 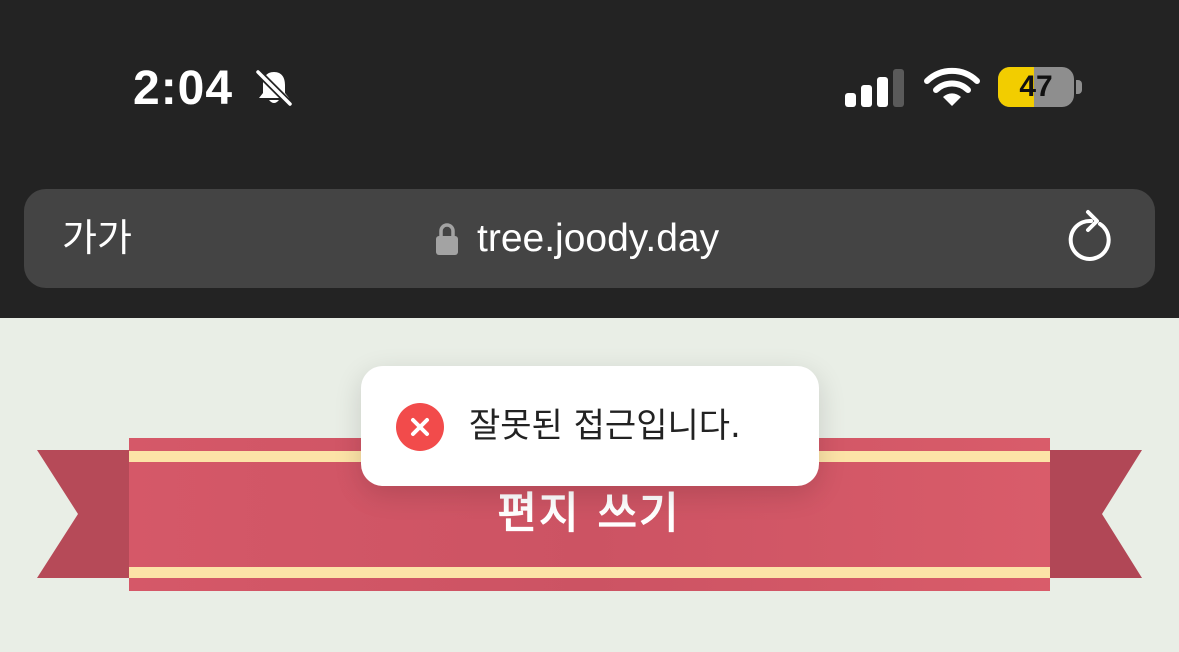 What do you see at coordinates (1091, 238) in the screenshot?
I see `reload-icon` at bounding box center [1091, 238].